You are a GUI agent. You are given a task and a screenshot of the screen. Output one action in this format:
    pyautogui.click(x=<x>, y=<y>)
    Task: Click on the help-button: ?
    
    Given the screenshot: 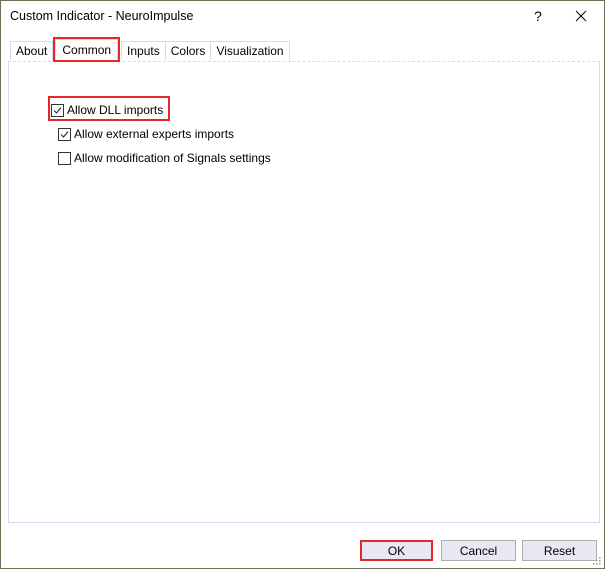 What is the action you would take?
    pyautogui.click(x=538, y=16)
    